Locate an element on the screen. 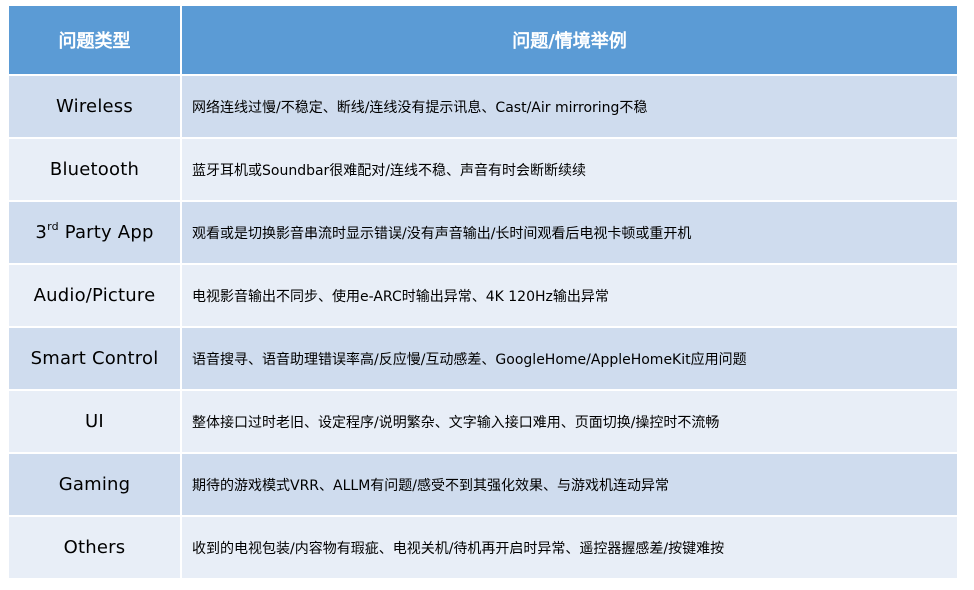 This screenshot has width=974, height=590. issue-type-cell: Gaming is located at coordinates (95, 485).